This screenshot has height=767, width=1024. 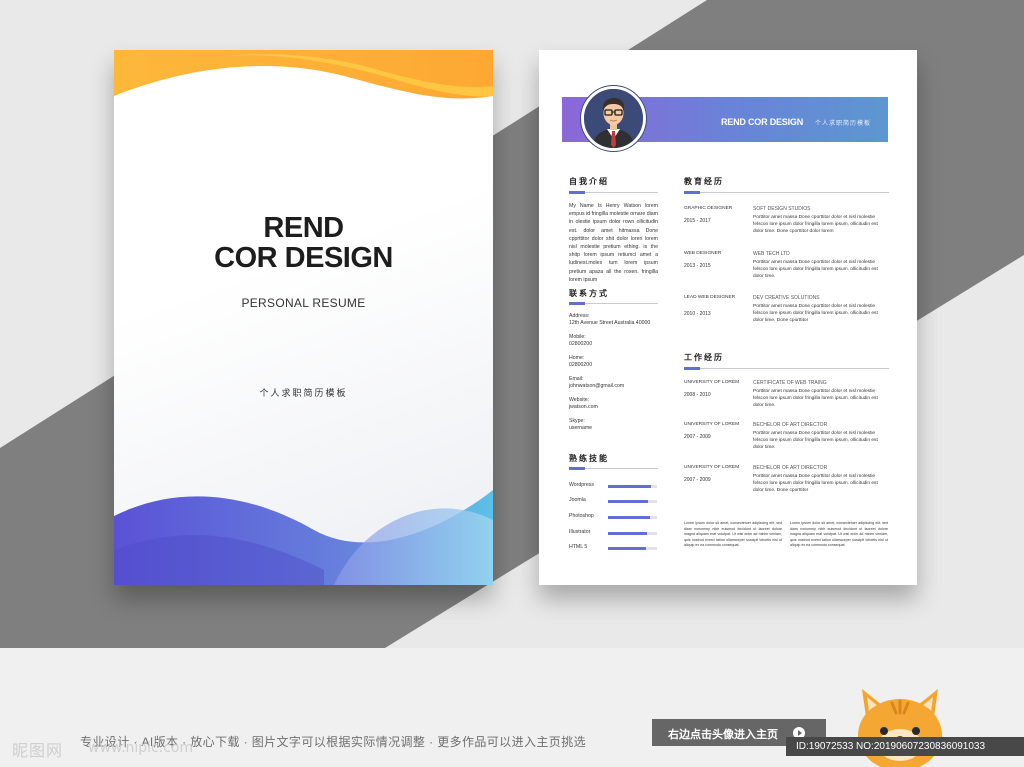 I want to click on contact-value: 12th Avenue Street Australia 40000, so click(x=610, y=323).